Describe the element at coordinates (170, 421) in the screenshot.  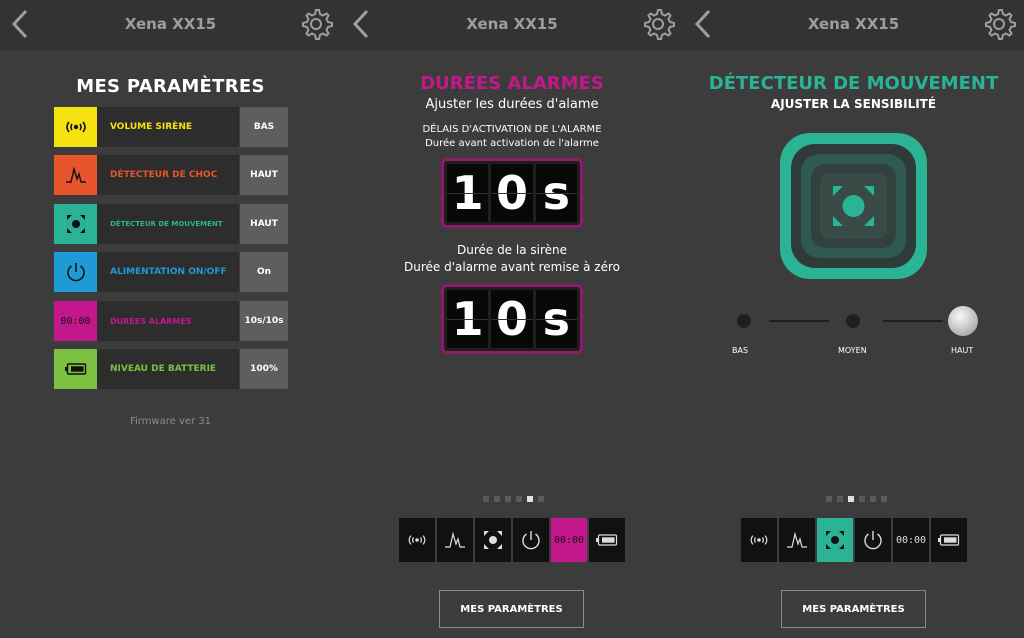
I see `firmware-version: Firmware ver 31` at that location.